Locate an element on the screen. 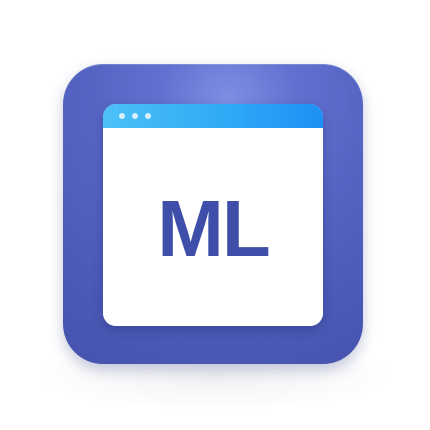  ml-label: ML is located at coordinates (214, 228).